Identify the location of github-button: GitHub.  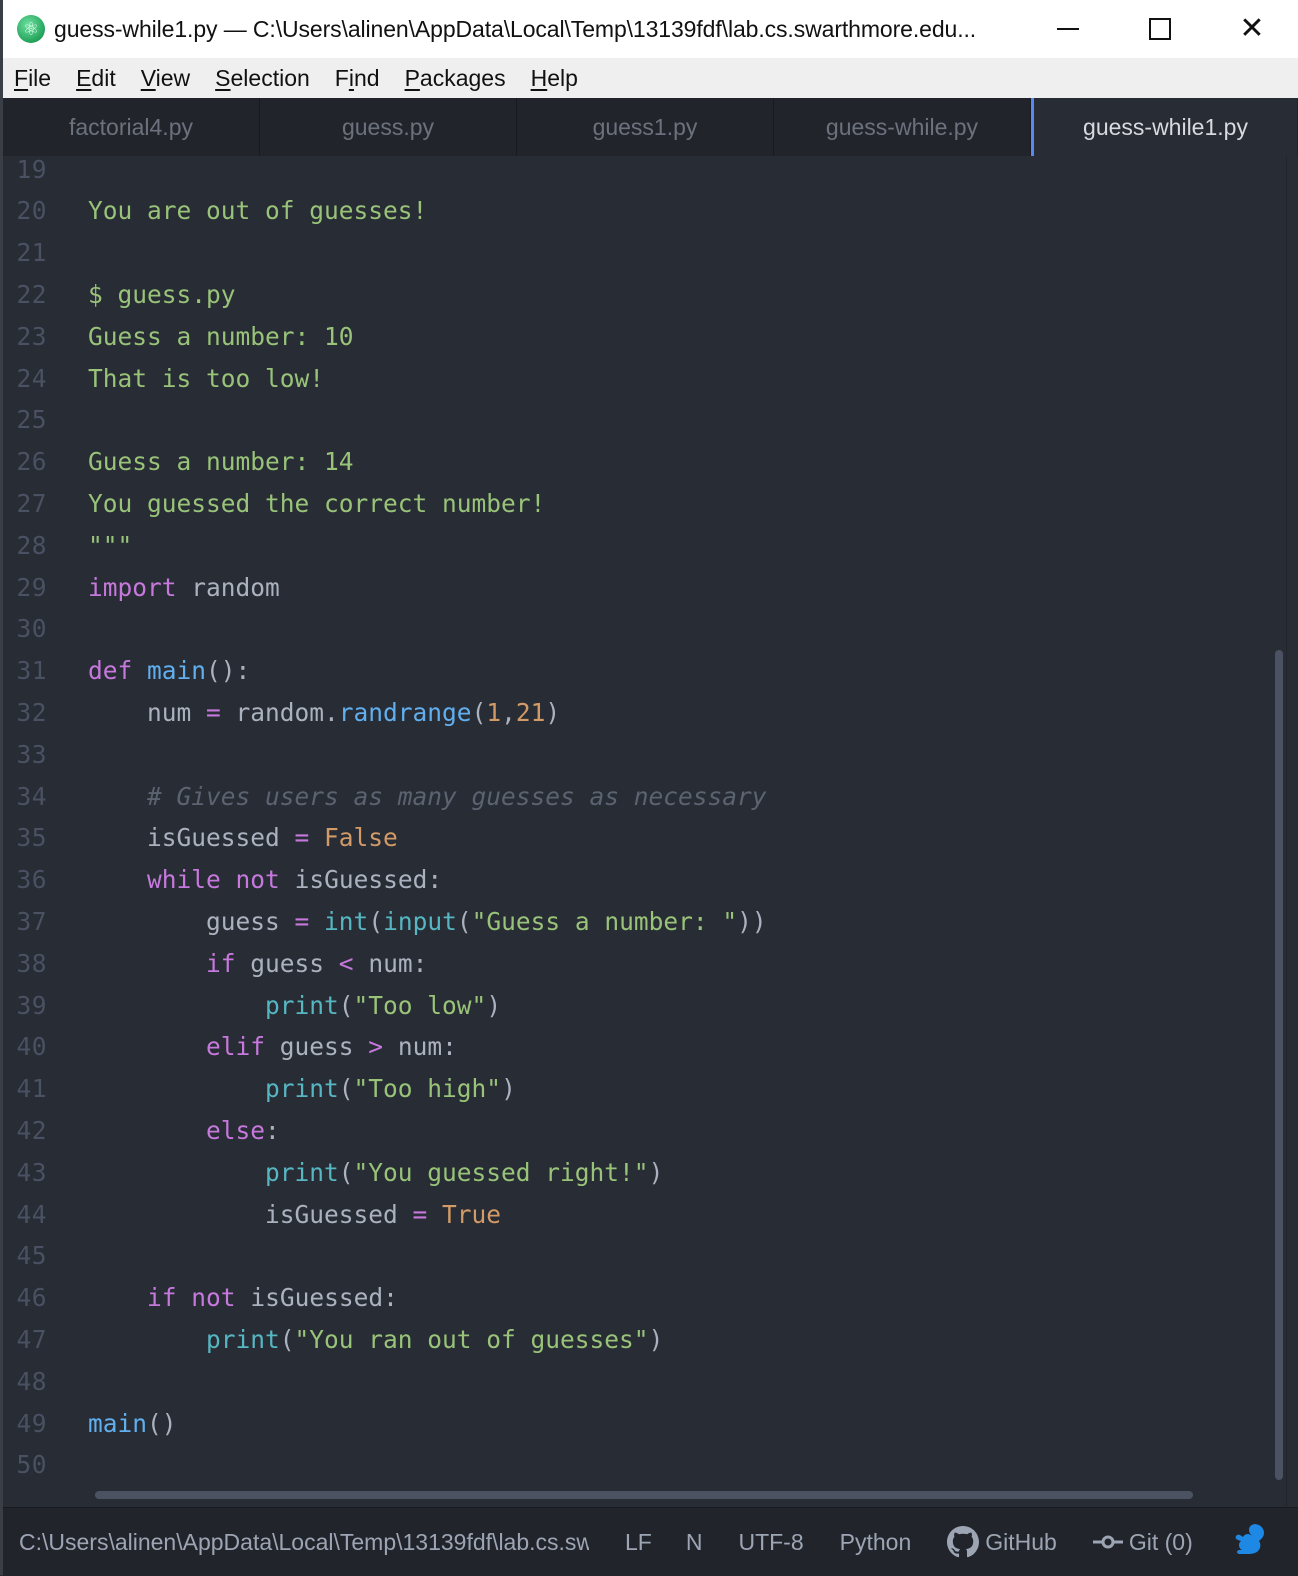
(1002, 1542).